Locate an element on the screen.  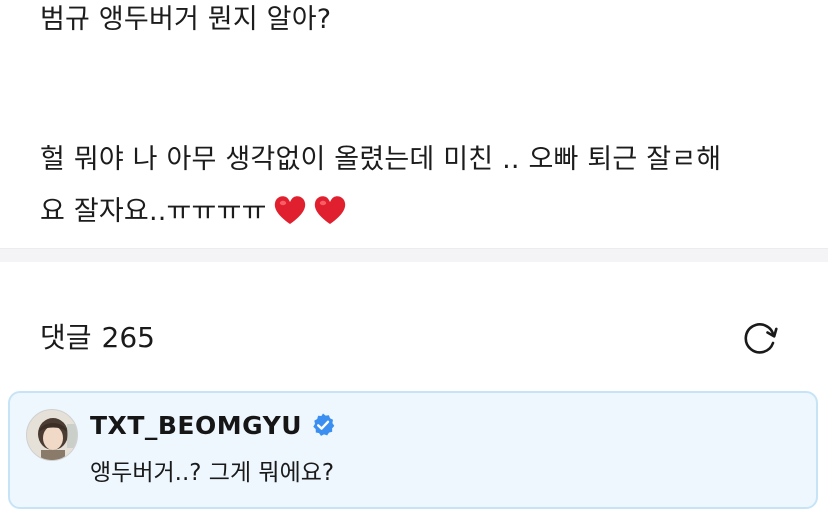
post-text-line-1: 범규 앵두버거 뭔지 알아? is located at coordinates (186, 19).